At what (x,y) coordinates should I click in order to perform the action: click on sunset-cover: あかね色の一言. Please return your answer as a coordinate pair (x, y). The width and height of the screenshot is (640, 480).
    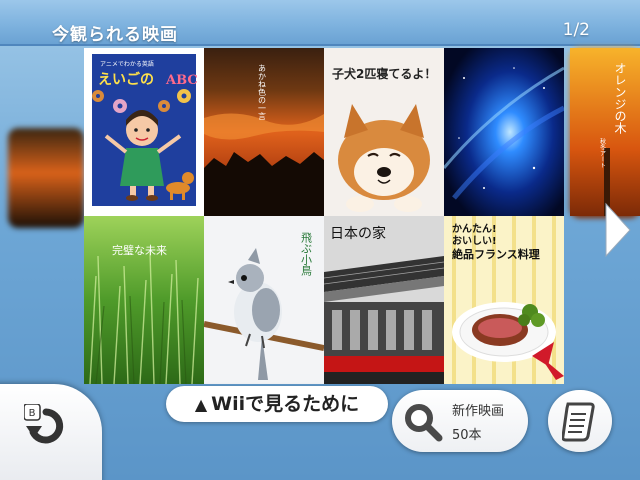
    Looking at the image, I should click on (264, 132).